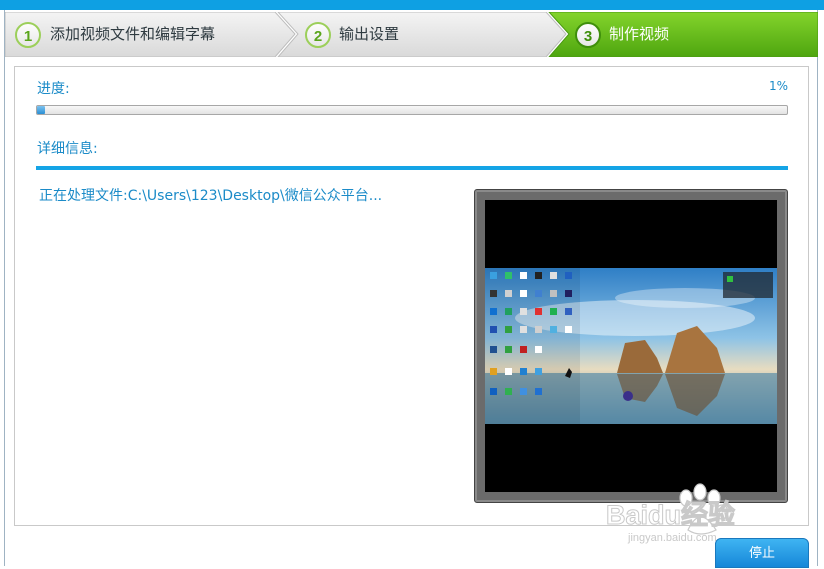  What do you see at coordinates (412, 5) in the screenshot?
I see `title-bar-strip` at bounding box center [412, 5].